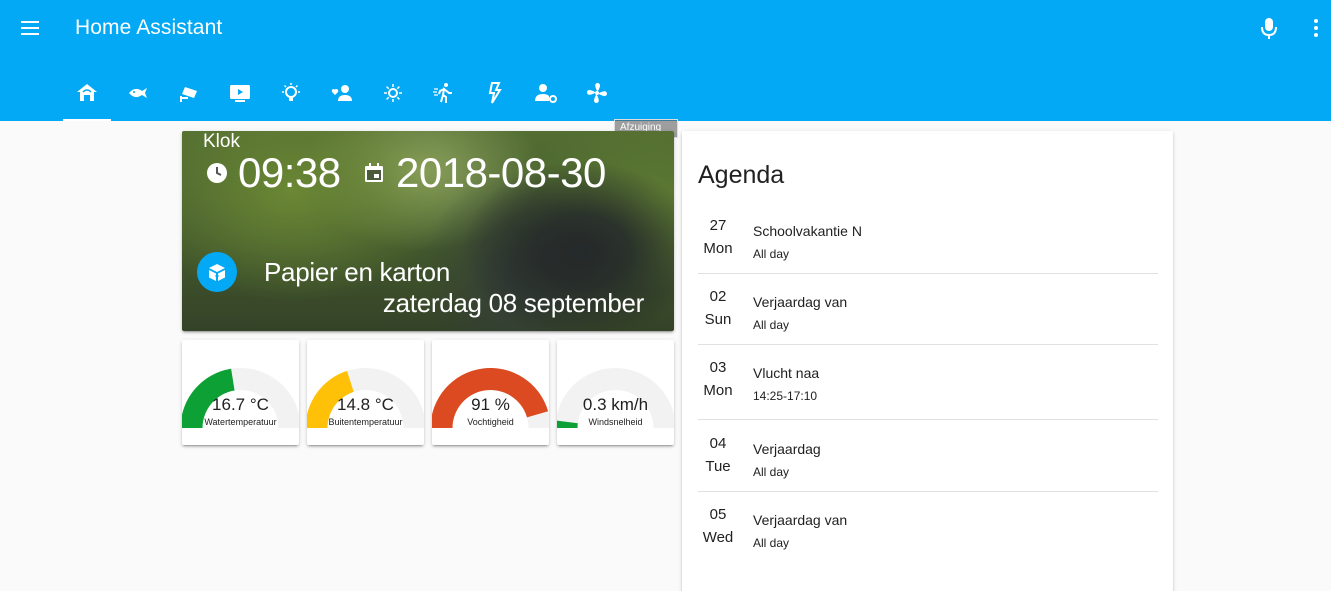  What do you see at coordinates (718, 514) in the screenshot?
I see `event-day: 05` at bounding box center [718, 514].